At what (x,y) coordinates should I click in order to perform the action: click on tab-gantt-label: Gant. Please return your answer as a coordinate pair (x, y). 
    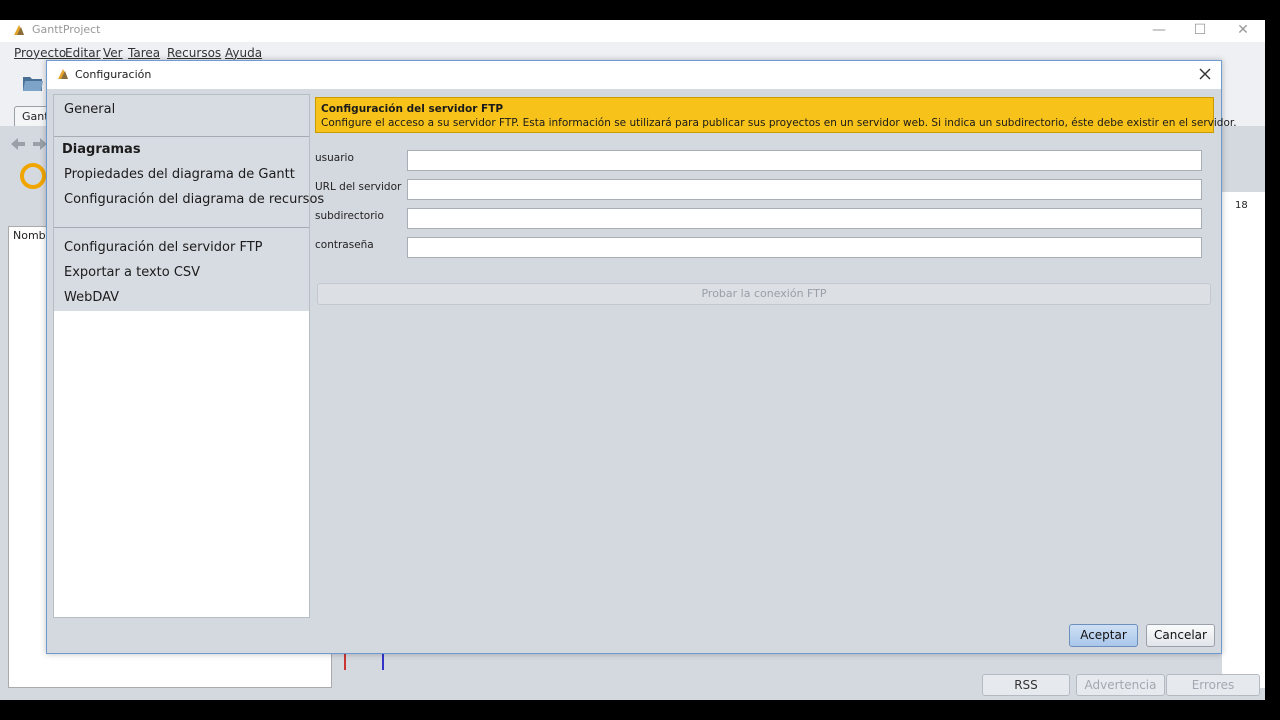
    Looking at the image, I should click on (35, 116).